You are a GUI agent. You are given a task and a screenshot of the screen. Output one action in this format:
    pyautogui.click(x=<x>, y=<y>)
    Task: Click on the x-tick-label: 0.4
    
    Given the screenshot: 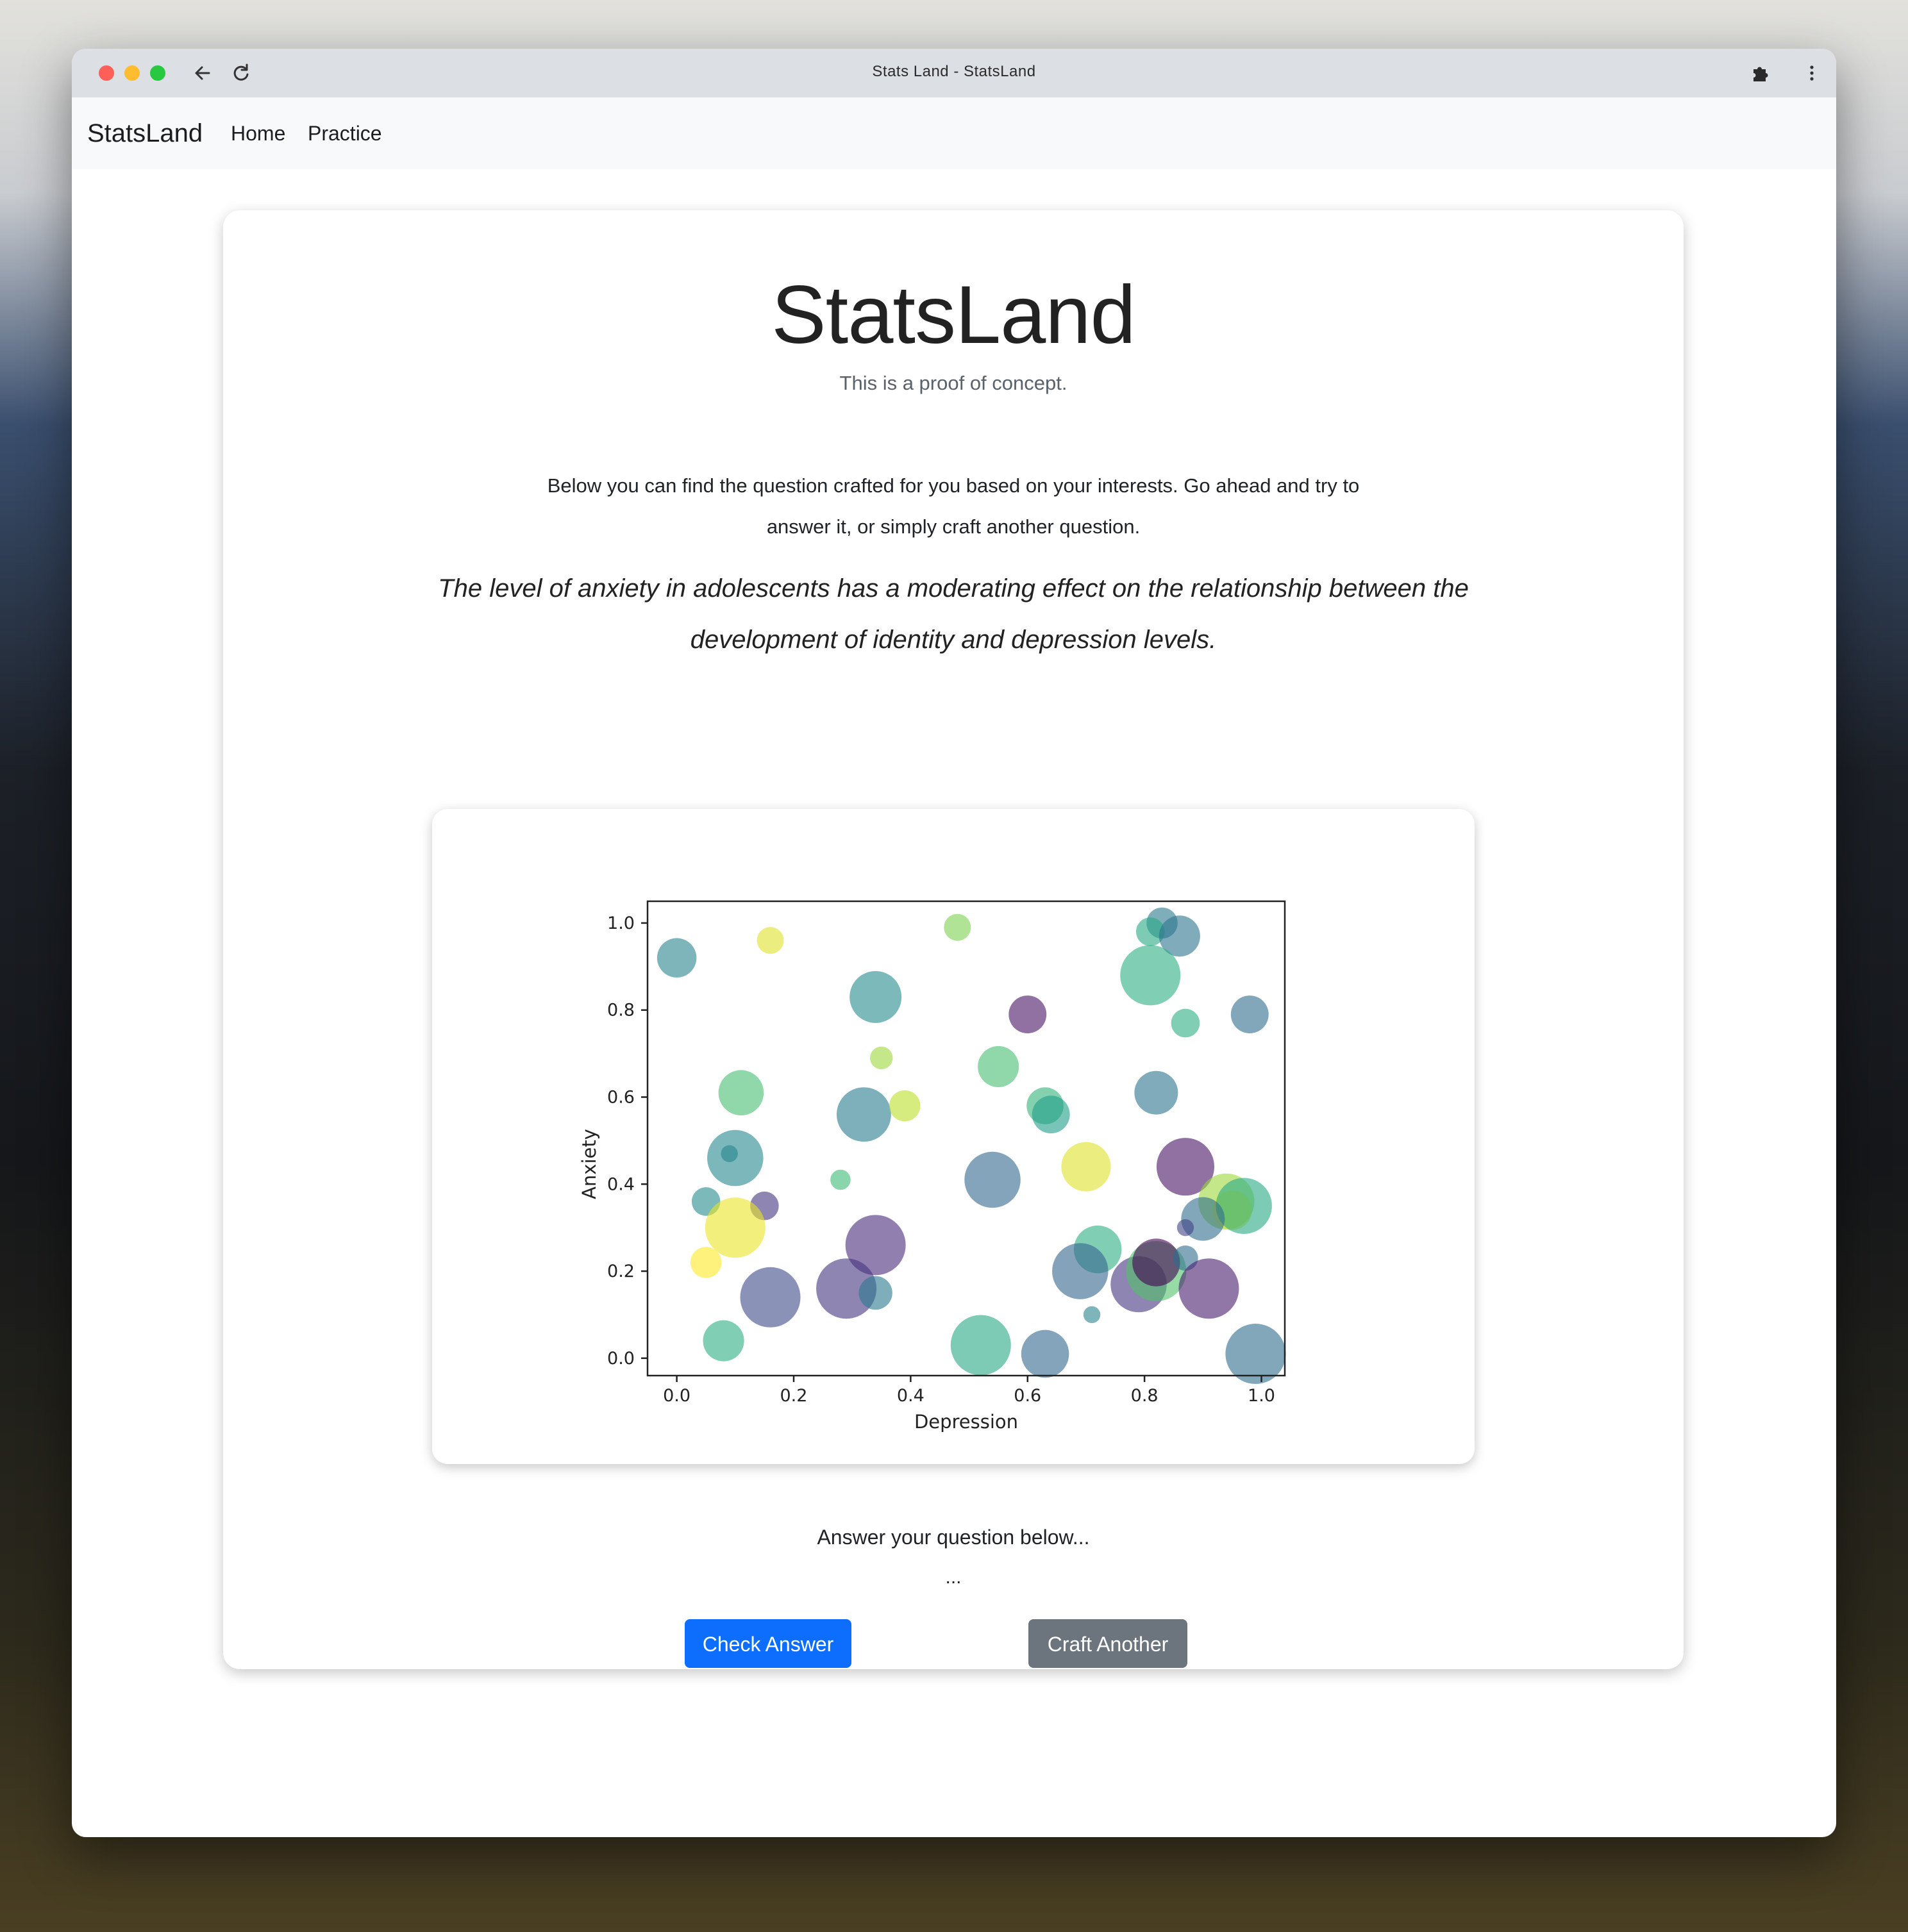 What is the action you would take?
    pyautogui.click(x=911, y=1396)
    